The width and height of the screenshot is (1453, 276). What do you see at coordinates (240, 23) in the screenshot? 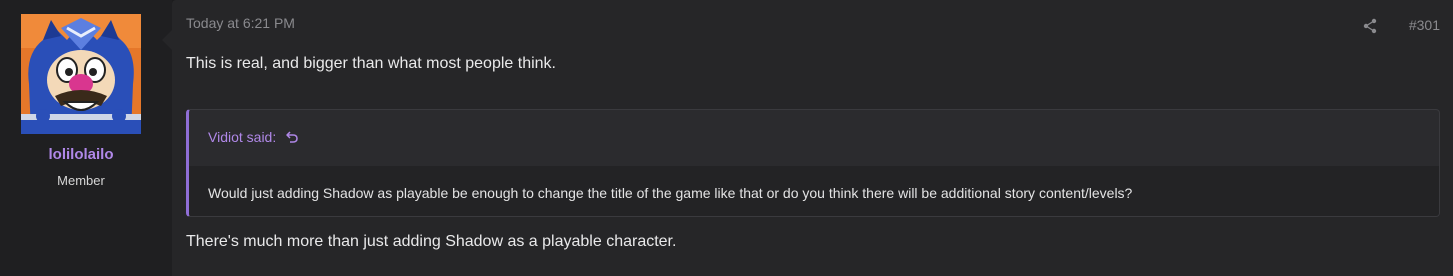
I see `post-timestamp: Today at 6:21 PM` at bounding box center [240, 23].